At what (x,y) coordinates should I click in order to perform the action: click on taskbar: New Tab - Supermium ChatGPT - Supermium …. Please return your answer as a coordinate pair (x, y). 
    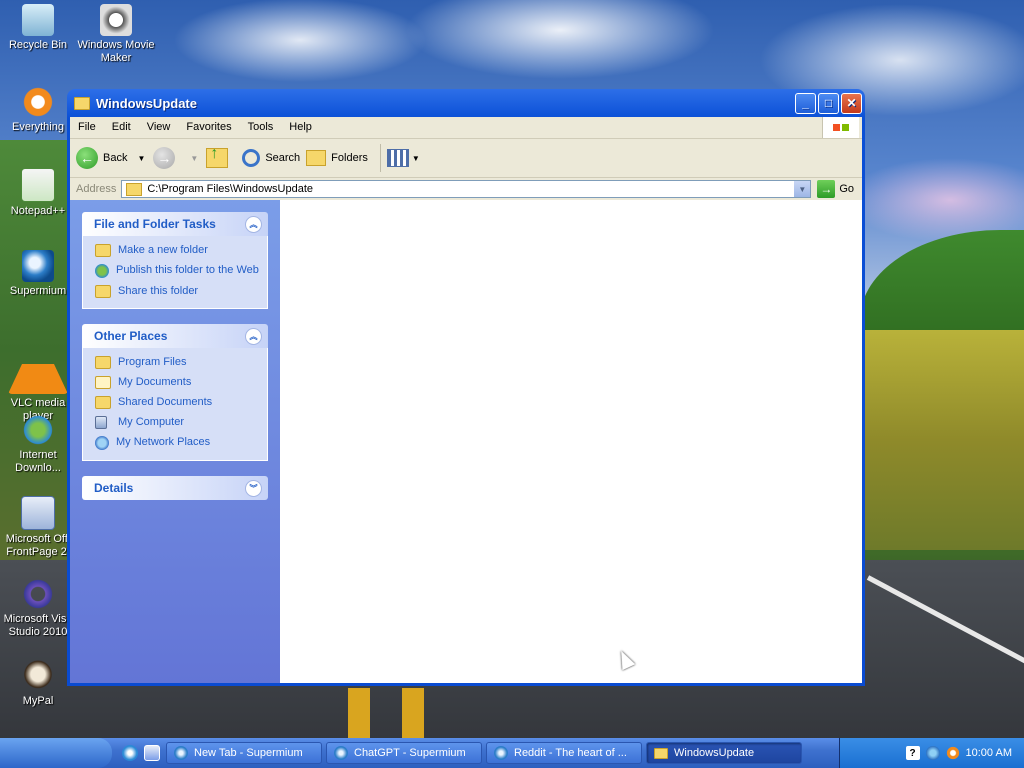
    Looking at the image, I should click on (512, 753).